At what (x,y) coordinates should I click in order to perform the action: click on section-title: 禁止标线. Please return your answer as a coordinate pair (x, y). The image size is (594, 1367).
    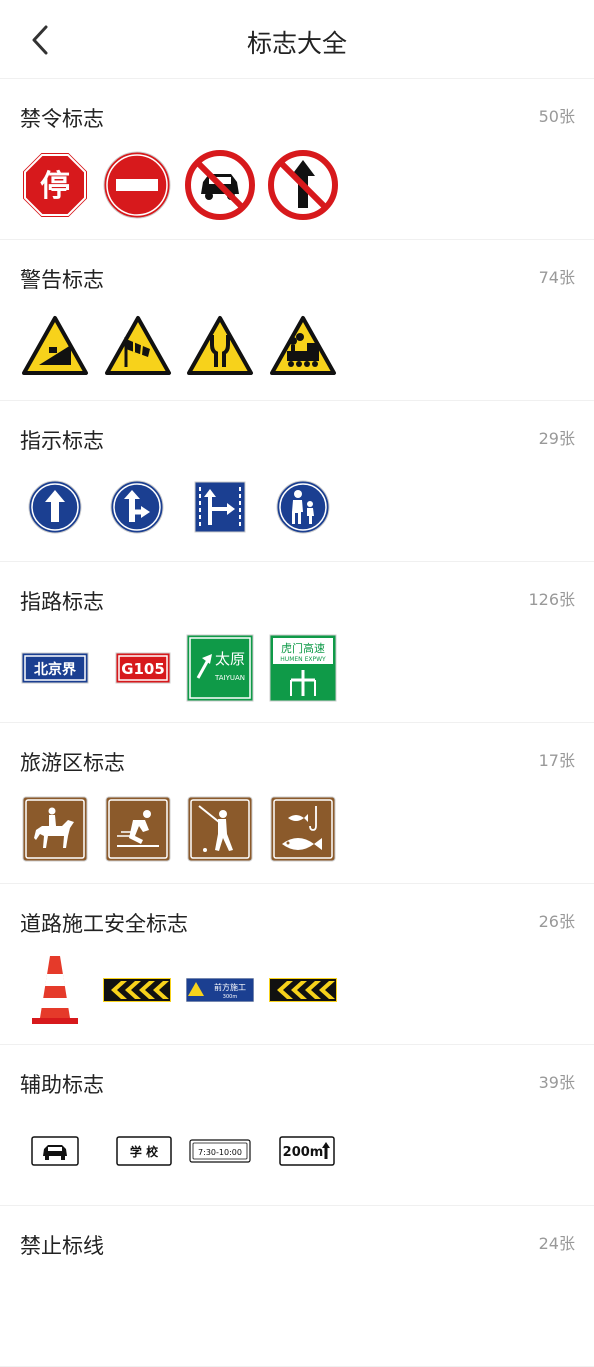
    Looking at the image, I should click on (62, 1246).